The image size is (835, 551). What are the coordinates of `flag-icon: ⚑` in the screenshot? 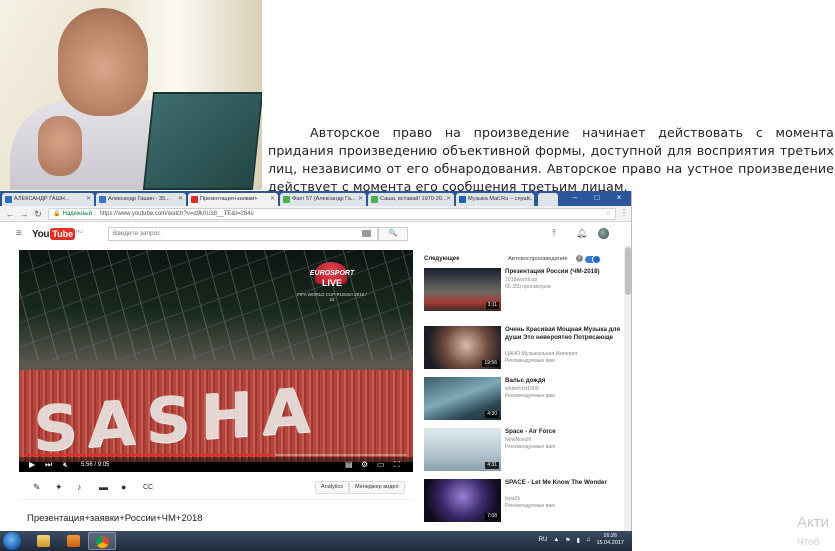 It's located at (567, 540).